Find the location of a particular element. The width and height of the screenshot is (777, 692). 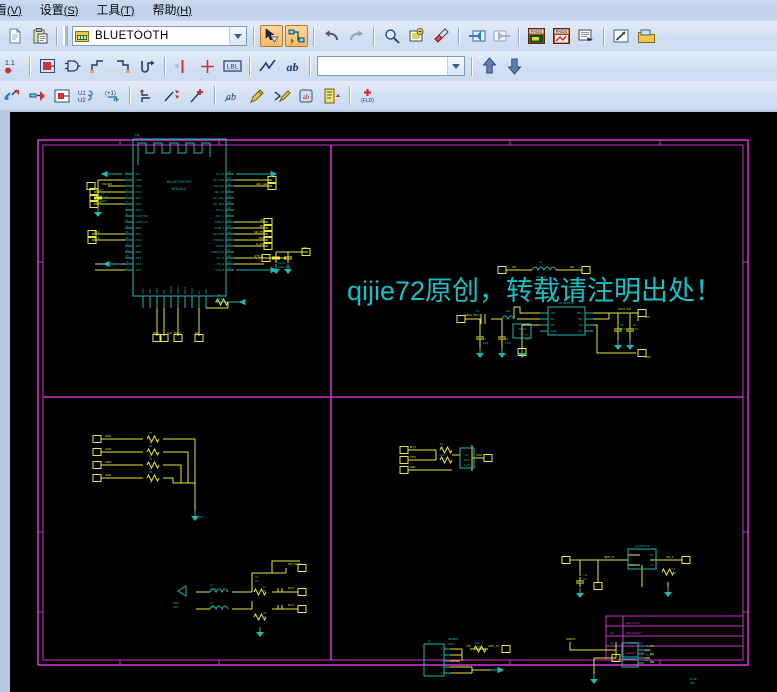

edit-symbol-button is located at coordinates (62, 96).